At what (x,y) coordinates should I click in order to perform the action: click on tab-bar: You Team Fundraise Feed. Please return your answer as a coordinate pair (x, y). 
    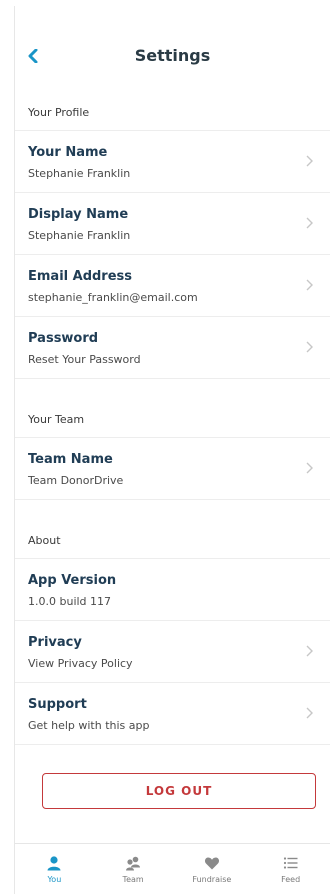
    Looking at the image, I should click on (172, 868).